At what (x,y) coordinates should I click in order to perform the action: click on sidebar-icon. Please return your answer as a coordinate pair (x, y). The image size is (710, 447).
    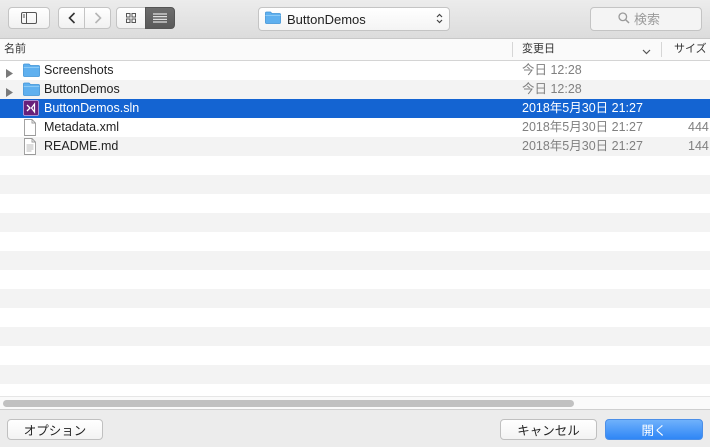
    Looking at the image, I should click on (29, 18).